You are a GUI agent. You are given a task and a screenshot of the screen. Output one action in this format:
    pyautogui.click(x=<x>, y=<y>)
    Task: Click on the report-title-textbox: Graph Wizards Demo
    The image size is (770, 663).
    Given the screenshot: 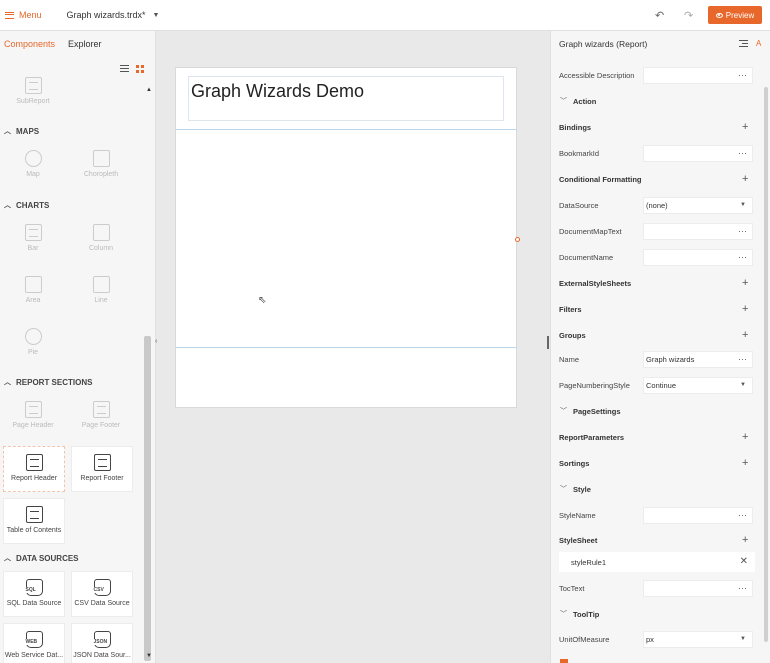 What is the action you would take?
    pyautogui.click(x=346, y=98)
    